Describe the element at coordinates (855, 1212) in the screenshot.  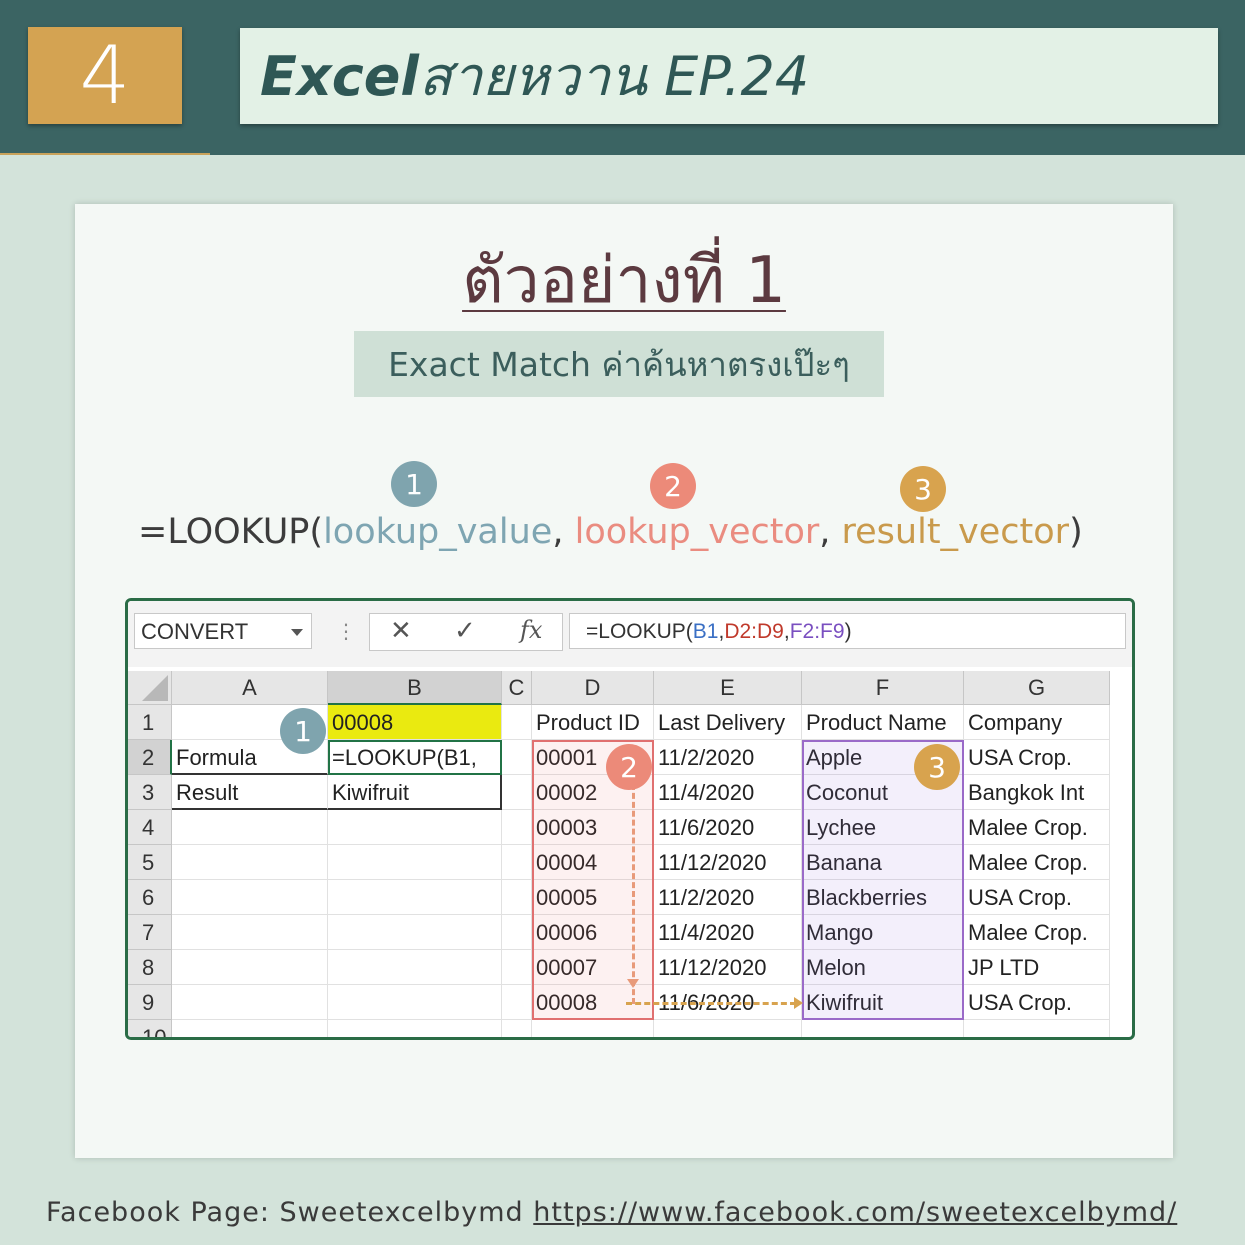
I see `footer-link: https://www.facebook.com/sweetexcelbymd/` at that location.